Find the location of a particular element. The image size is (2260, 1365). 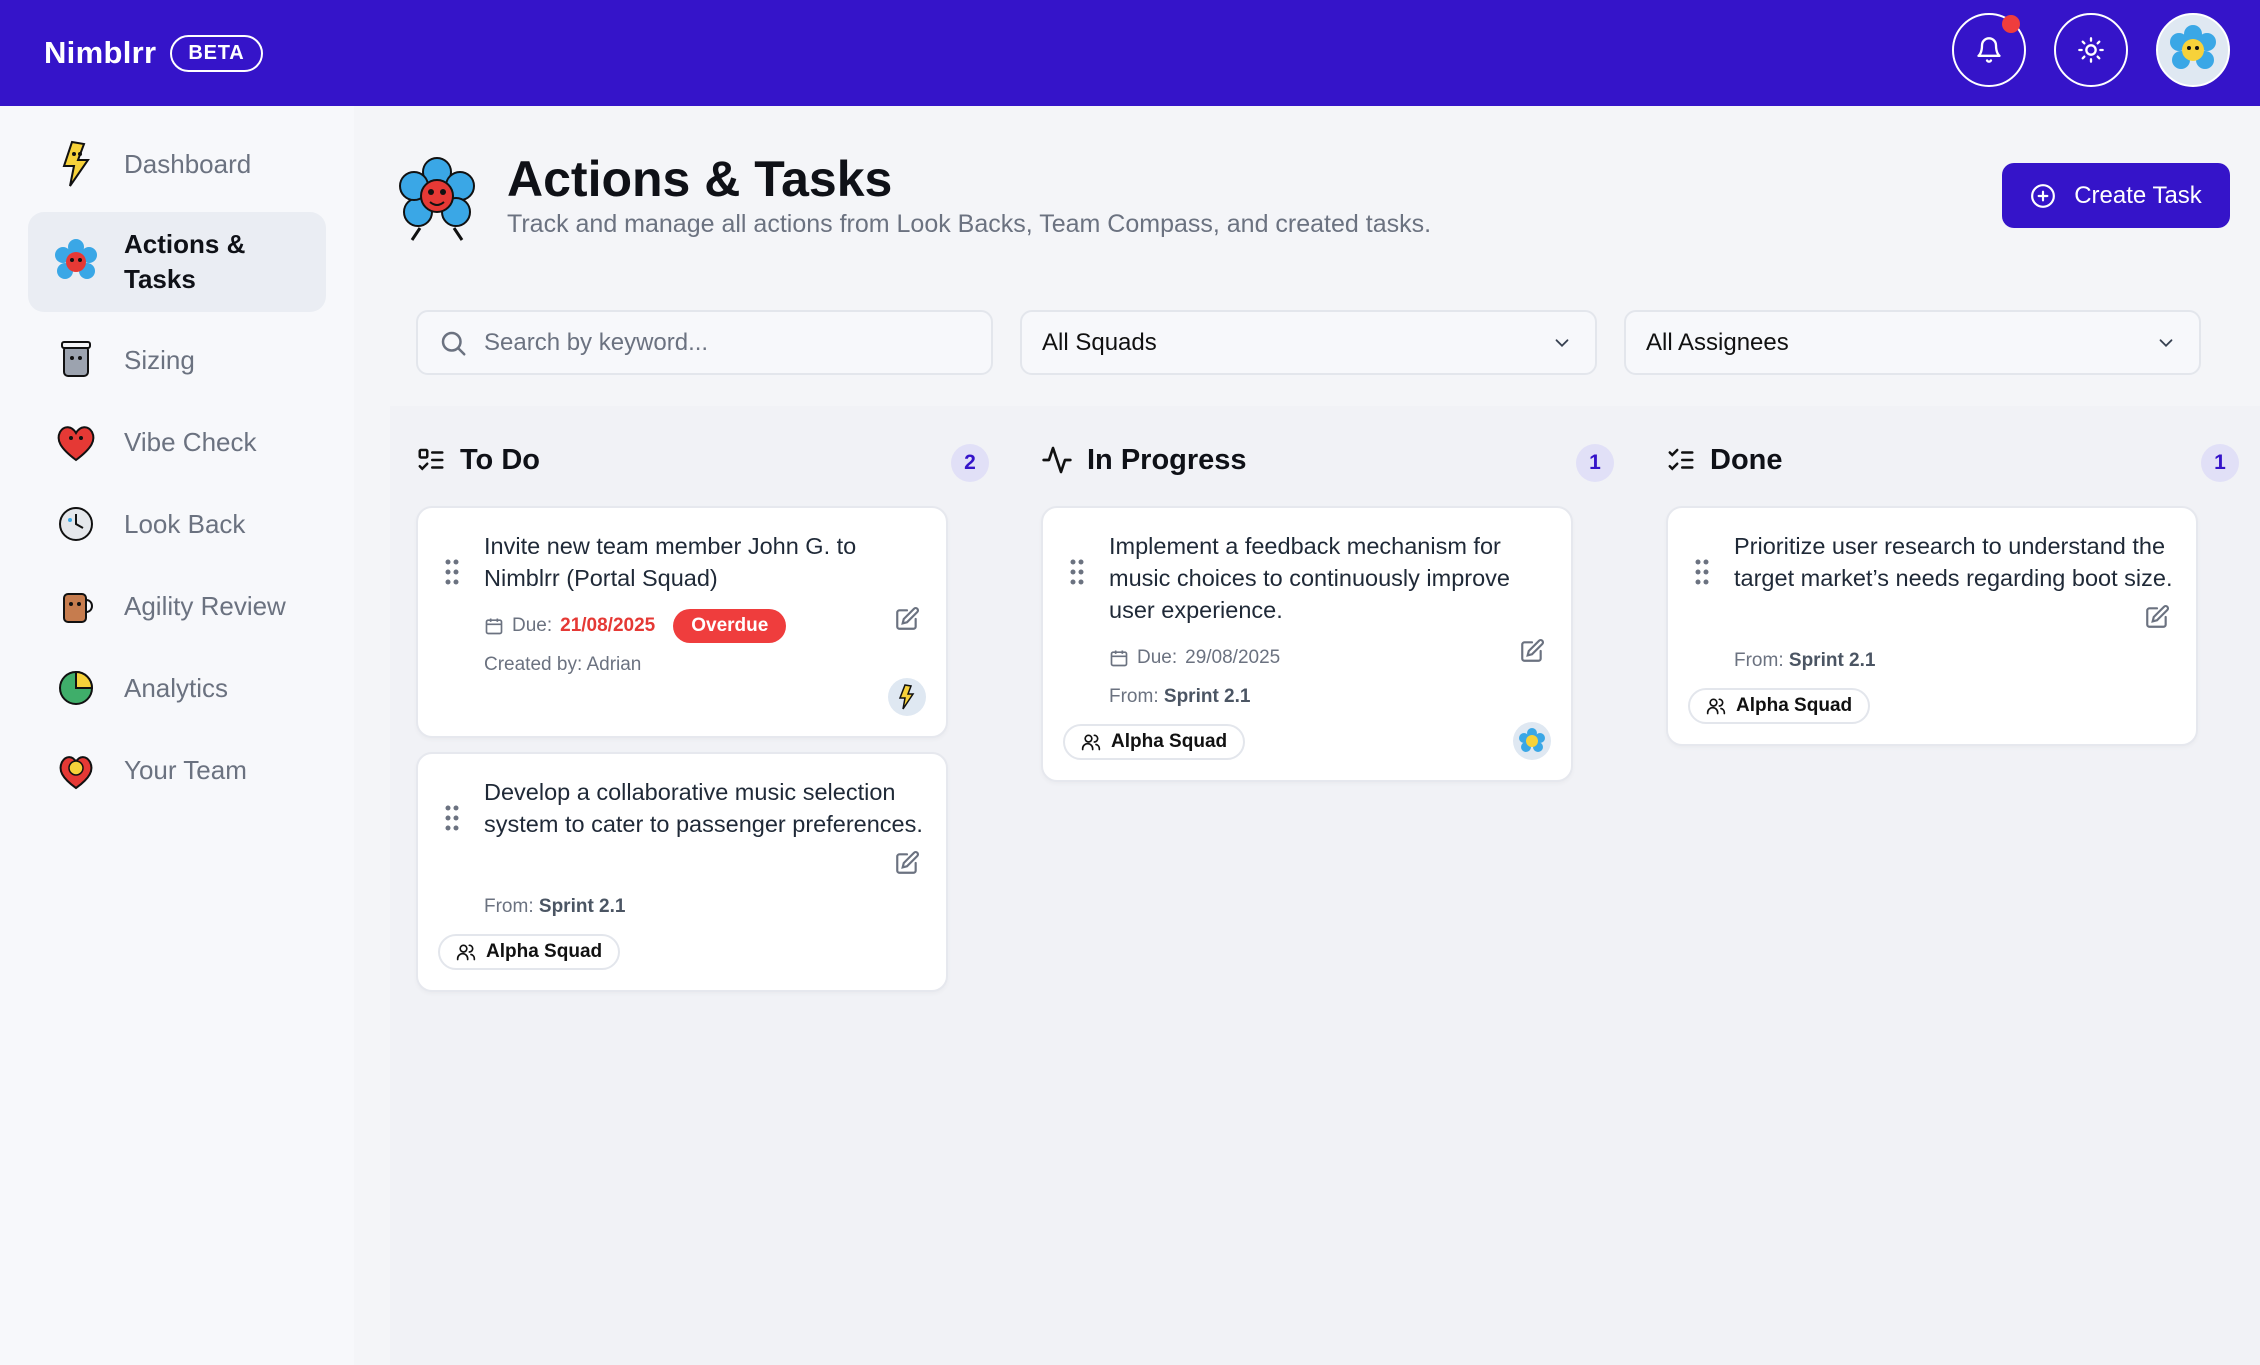

squad-select: All Squads is located at coordinates (1308, 342).